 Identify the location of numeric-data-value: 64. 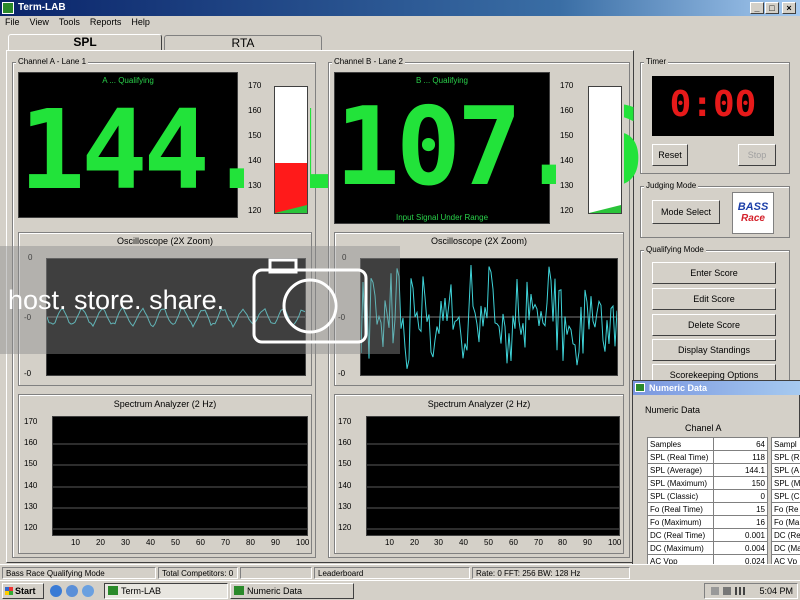
(740, 444).